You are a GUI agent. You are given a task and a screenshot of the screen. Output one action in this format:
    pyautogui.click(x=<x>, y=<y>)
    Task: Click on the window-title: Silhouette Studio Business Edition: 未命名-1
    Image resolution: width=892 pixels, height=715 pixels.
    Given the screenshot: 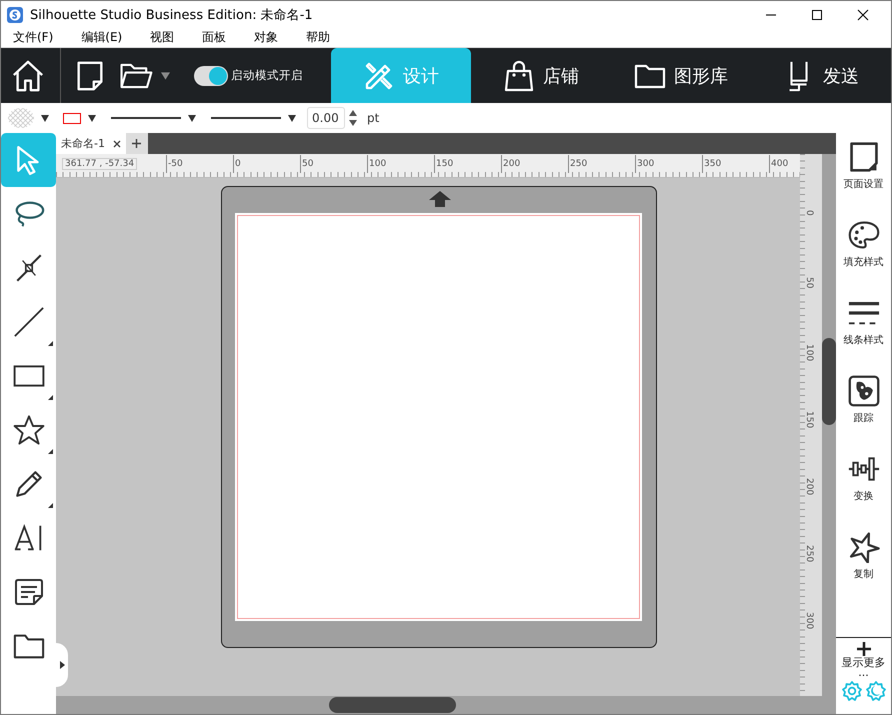 What is the action you would take?
    pyautogui.click(x=171, y=15)
    